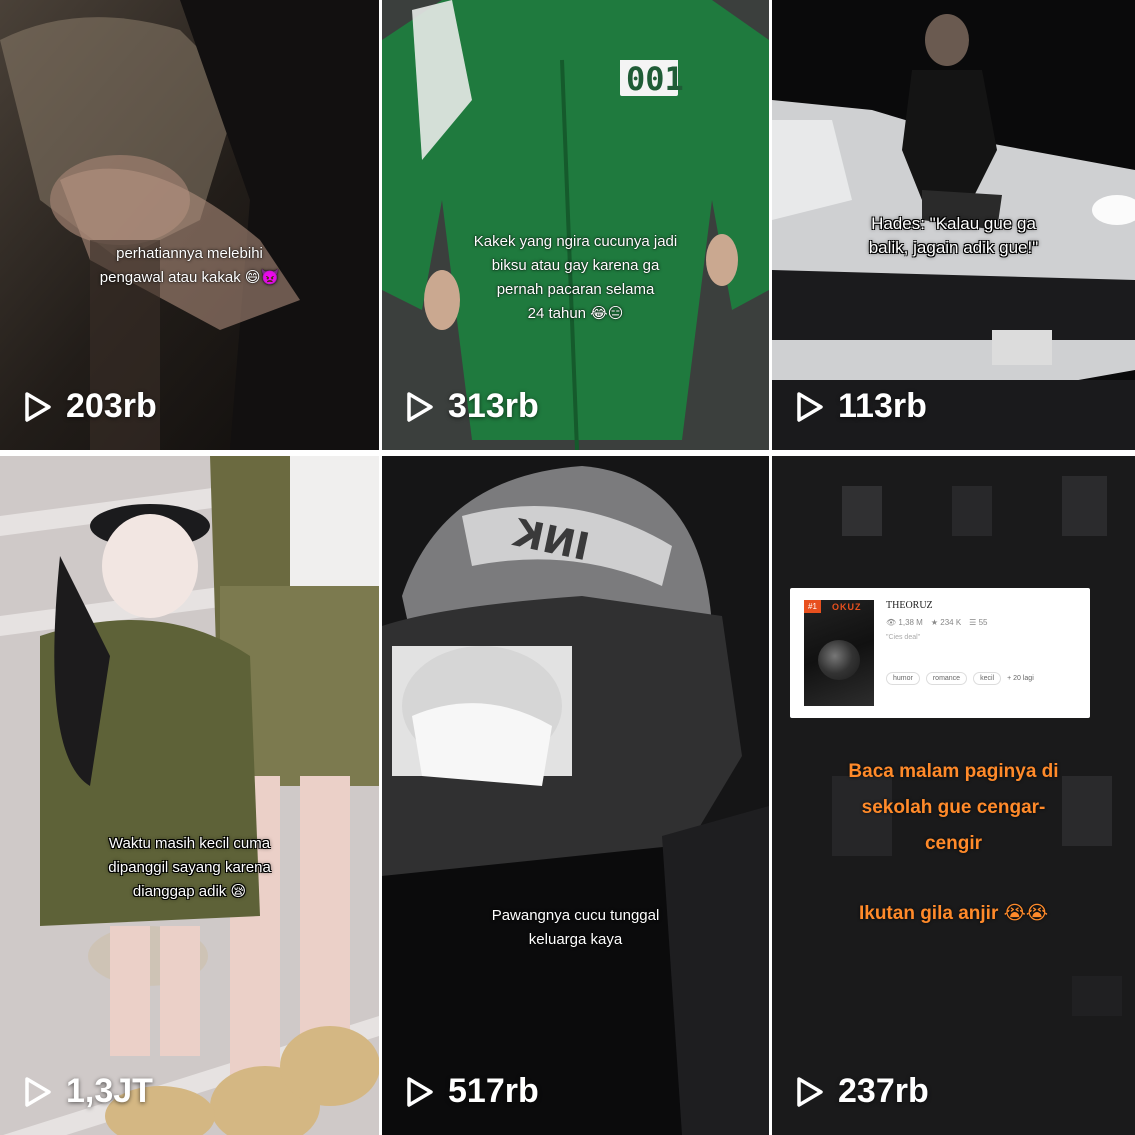  I want to click on book-cover: #1 OKUZ, so click(839, 653).